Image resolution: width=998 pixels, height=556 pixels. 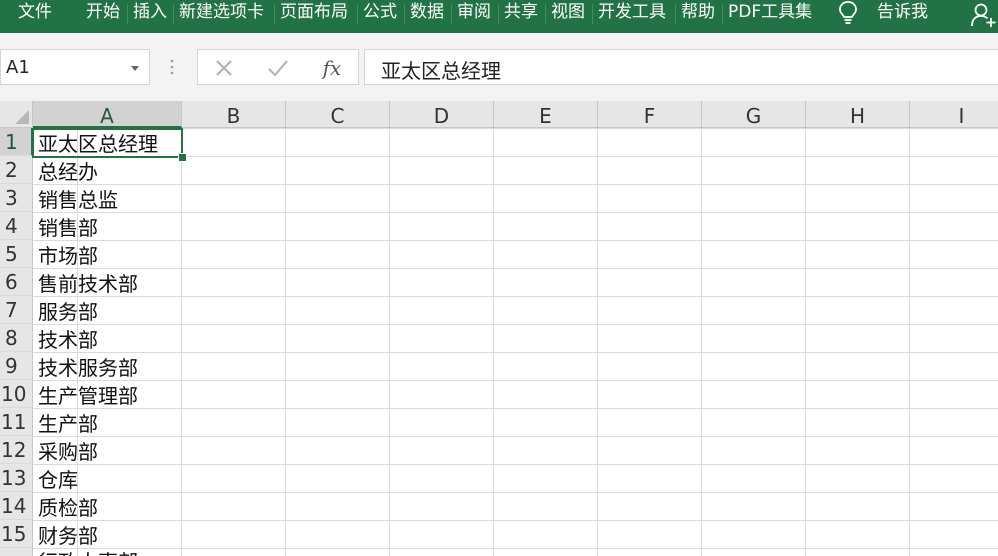 What do you see at coordinates (338, 114) in the screenshot?
I see `column-header-c: C` at bounding box center [338, 114].